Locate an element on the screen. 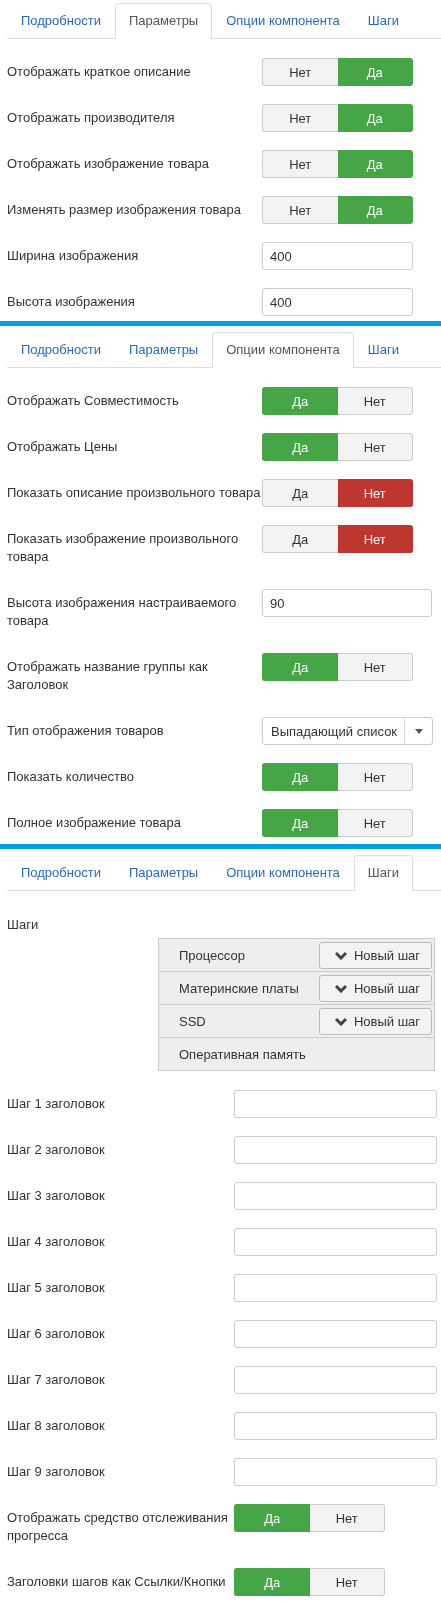 The width and height of the screenshot is (441, 1601). field-label: Шаг 2 заголовок is located at coordinates (56, 1150).